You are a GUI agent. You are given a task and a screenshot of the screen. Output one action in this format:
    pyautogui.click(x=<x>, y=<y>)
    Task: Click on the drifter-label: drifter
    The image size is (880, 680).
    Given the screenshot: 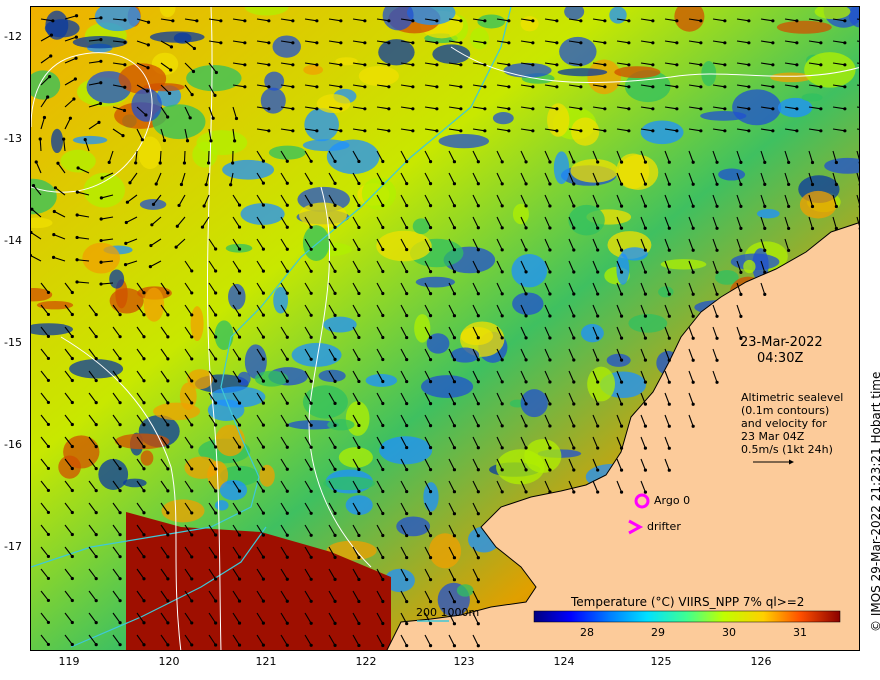 What is the action you would take?
    pyautogui.click(x=664, y=526)
    